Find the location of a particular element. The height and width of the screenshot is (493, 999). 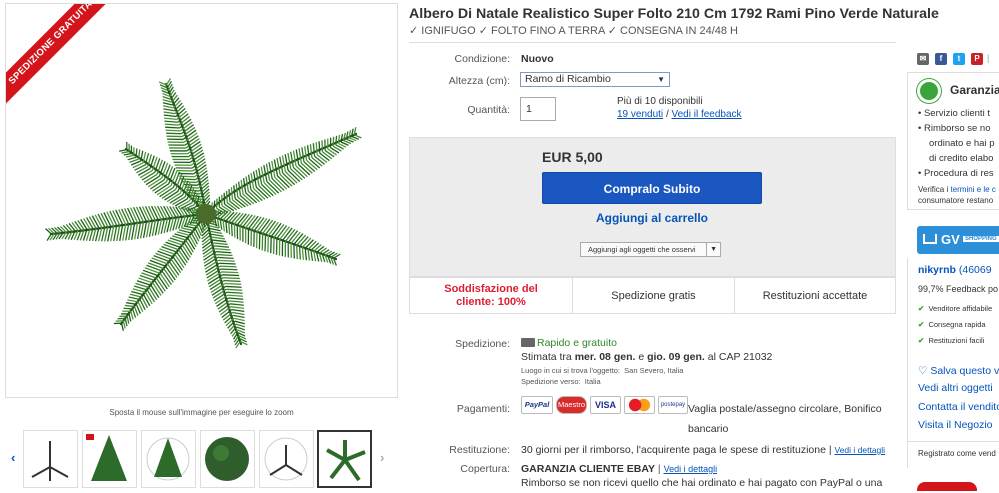

guarantee-bullet-2b: ordinato e hai p is located at coordinates (958, 143).